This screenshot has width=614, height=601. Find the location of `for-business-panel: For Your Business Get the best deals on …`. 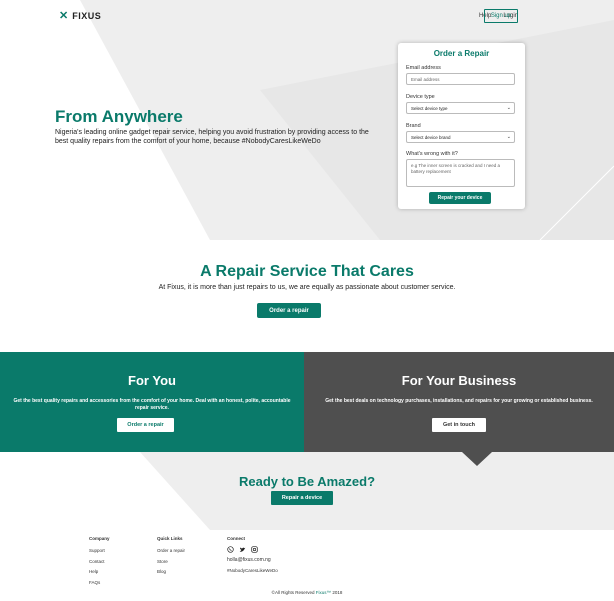

for-business-panel: For Your Business Get the best deals on … is located at coordinates (459, 402).